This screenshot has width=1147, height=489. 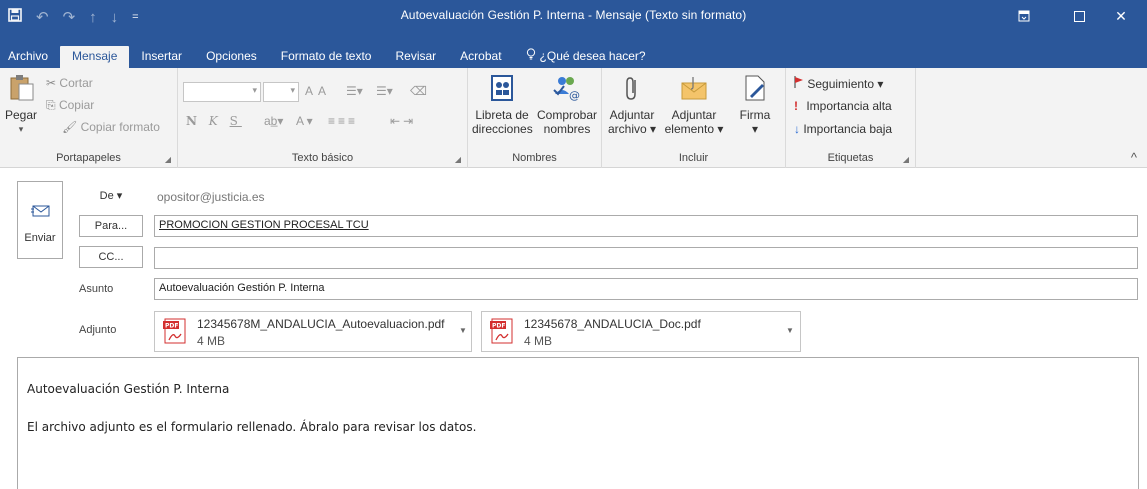 What do you see at coordinates (40, 238) in the screenshot?
I see `send-label: Enviar` at bounding box center [40, 238].